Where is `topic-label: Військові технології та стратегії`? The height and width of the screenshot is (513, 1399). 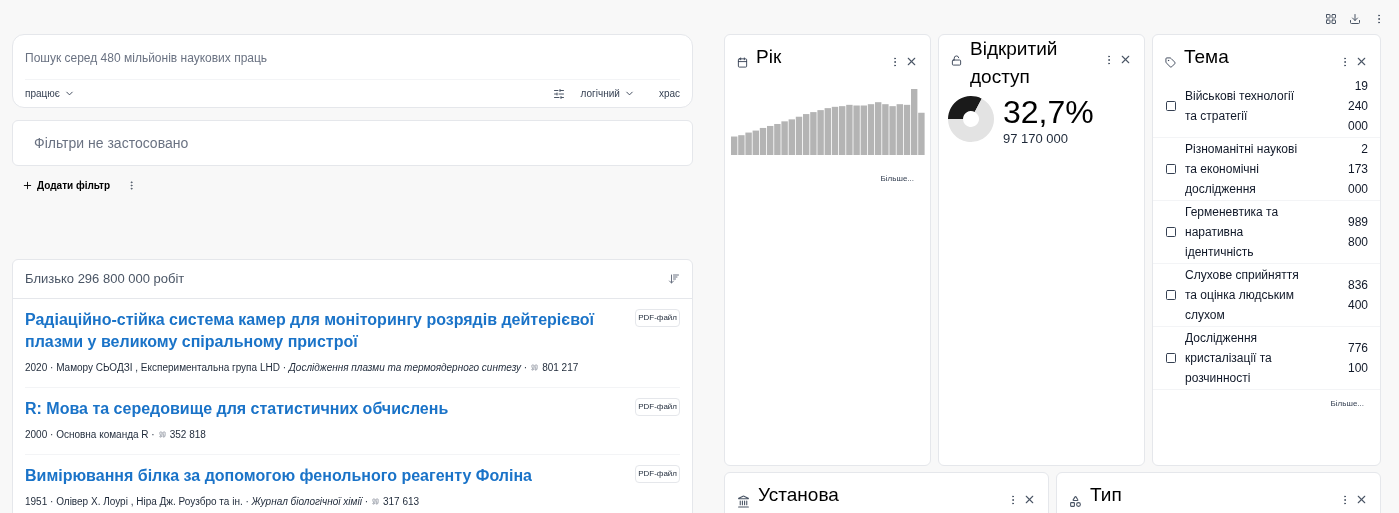 topic-label: Військові технології та стратегії is located at coordinates (1240, 106).